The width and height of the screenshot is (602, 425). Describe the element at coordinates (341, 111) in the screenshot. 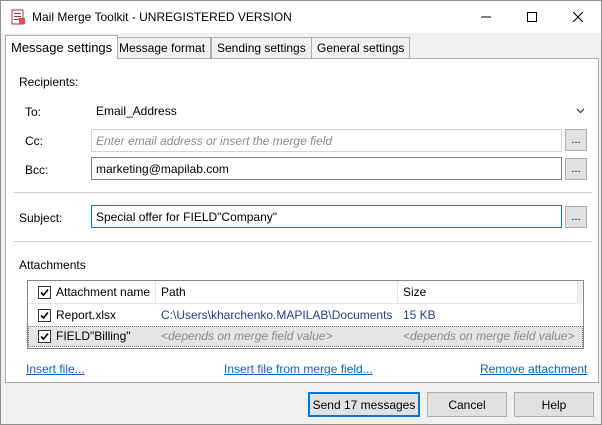

I see `to-combobox: Email_Address` at that location.